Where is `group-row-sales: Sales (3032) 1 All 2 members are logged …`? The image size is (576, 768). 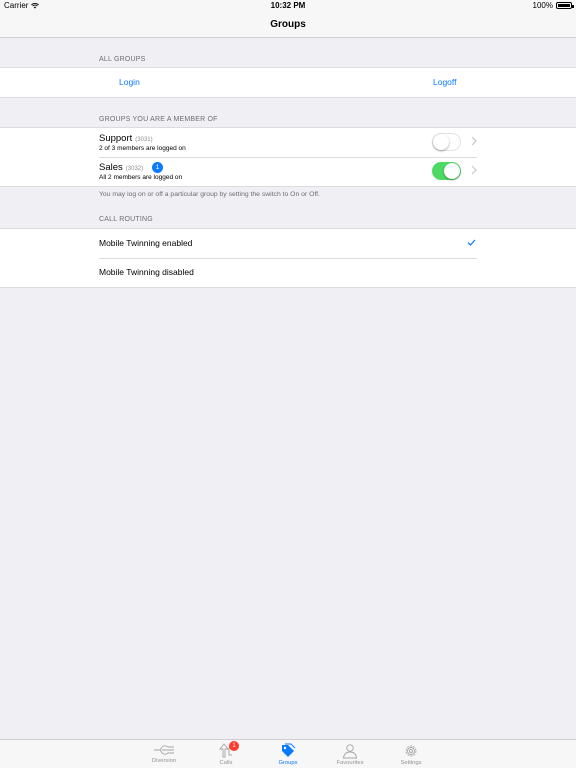 group-row-sales: Sales (3032) 1 All 2 members are logged … is located at coordinates (288, 171).